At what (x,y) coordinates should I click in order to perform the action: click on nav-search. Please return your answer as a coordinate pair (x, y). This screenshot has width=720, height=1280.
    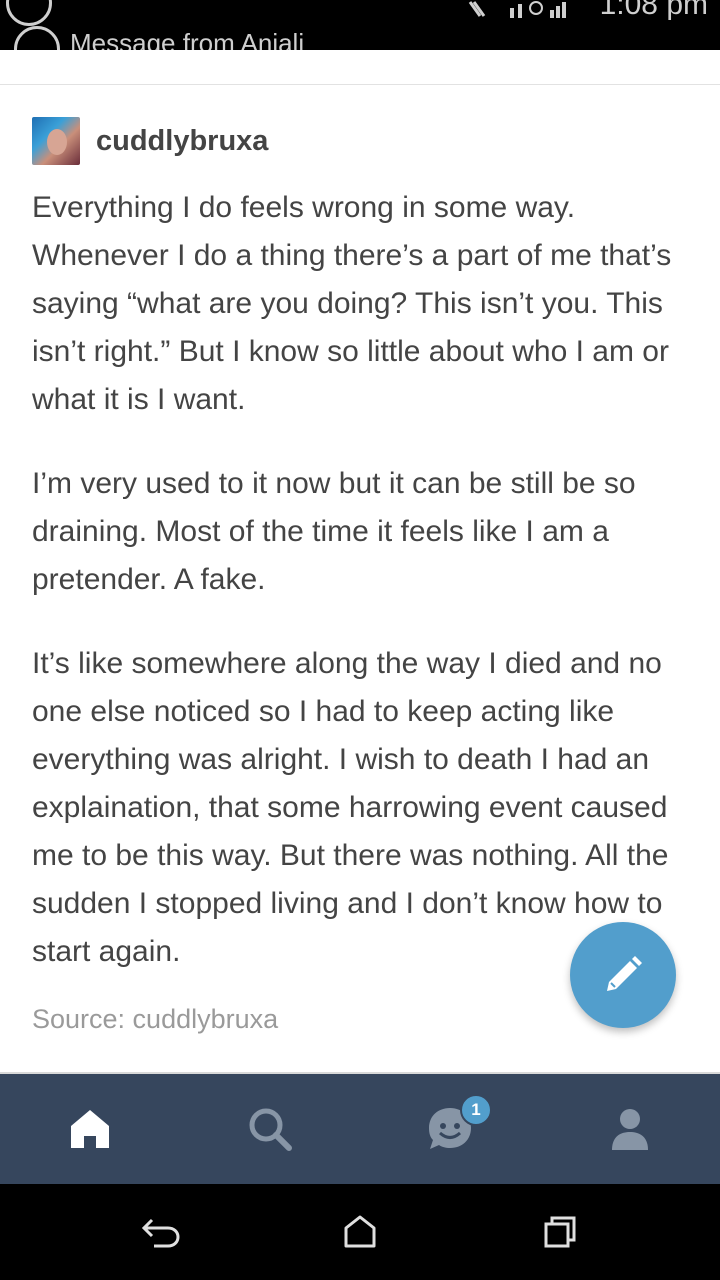
    Looking at the image, I should click on (270, 1129).